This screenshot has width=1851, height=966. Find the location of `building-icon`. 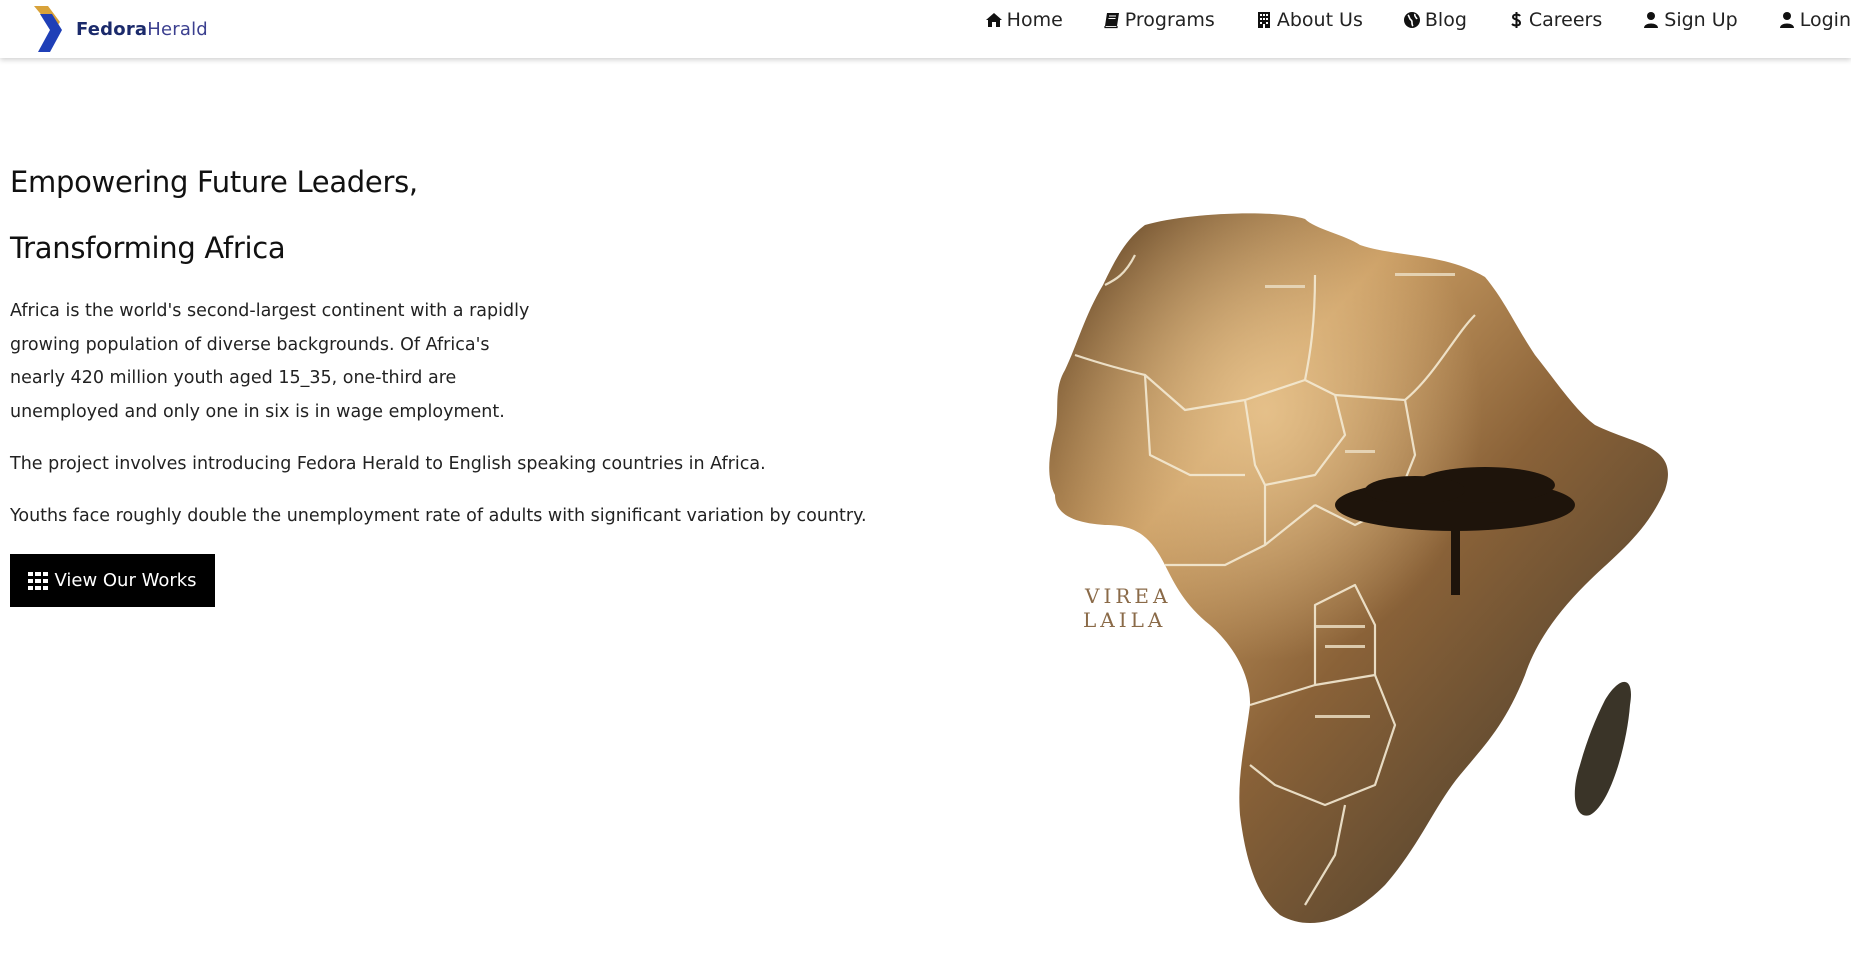

building-icon is located at coordinates (1264, 20).